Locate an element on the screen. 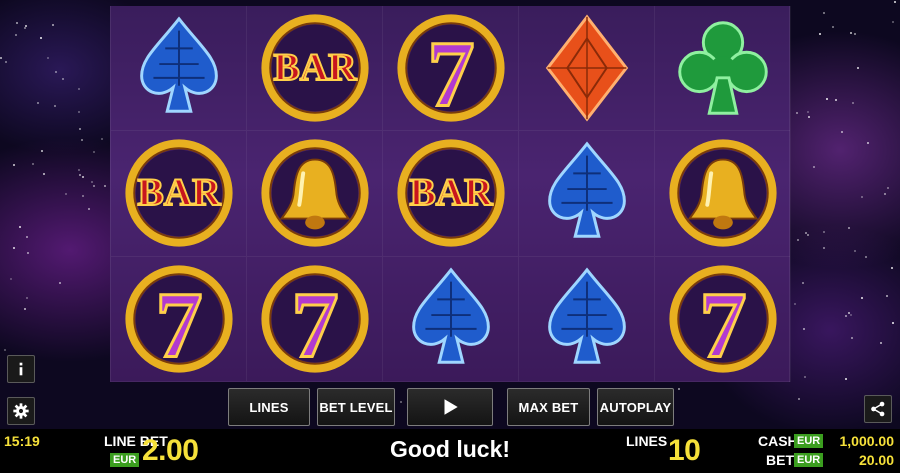 The width and height of the screenshot is (900, 473). cash-value: 1,000.00 is located at coordinates (867, 441).